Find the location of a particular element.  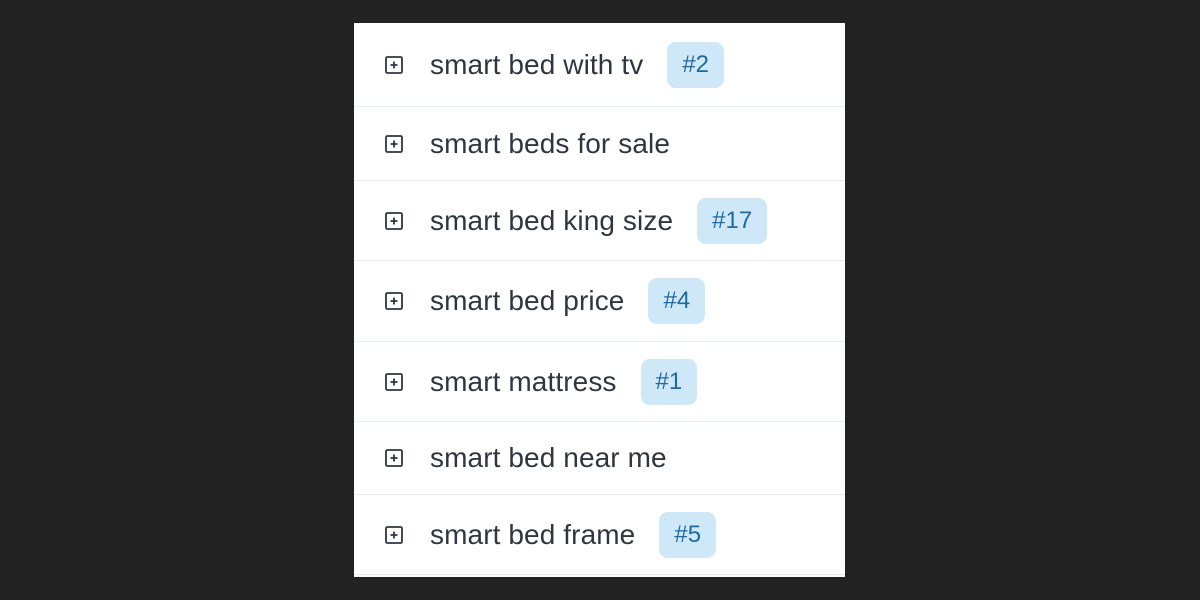

keyword-row: smart beds for sale is located at coordinates (599, 144).